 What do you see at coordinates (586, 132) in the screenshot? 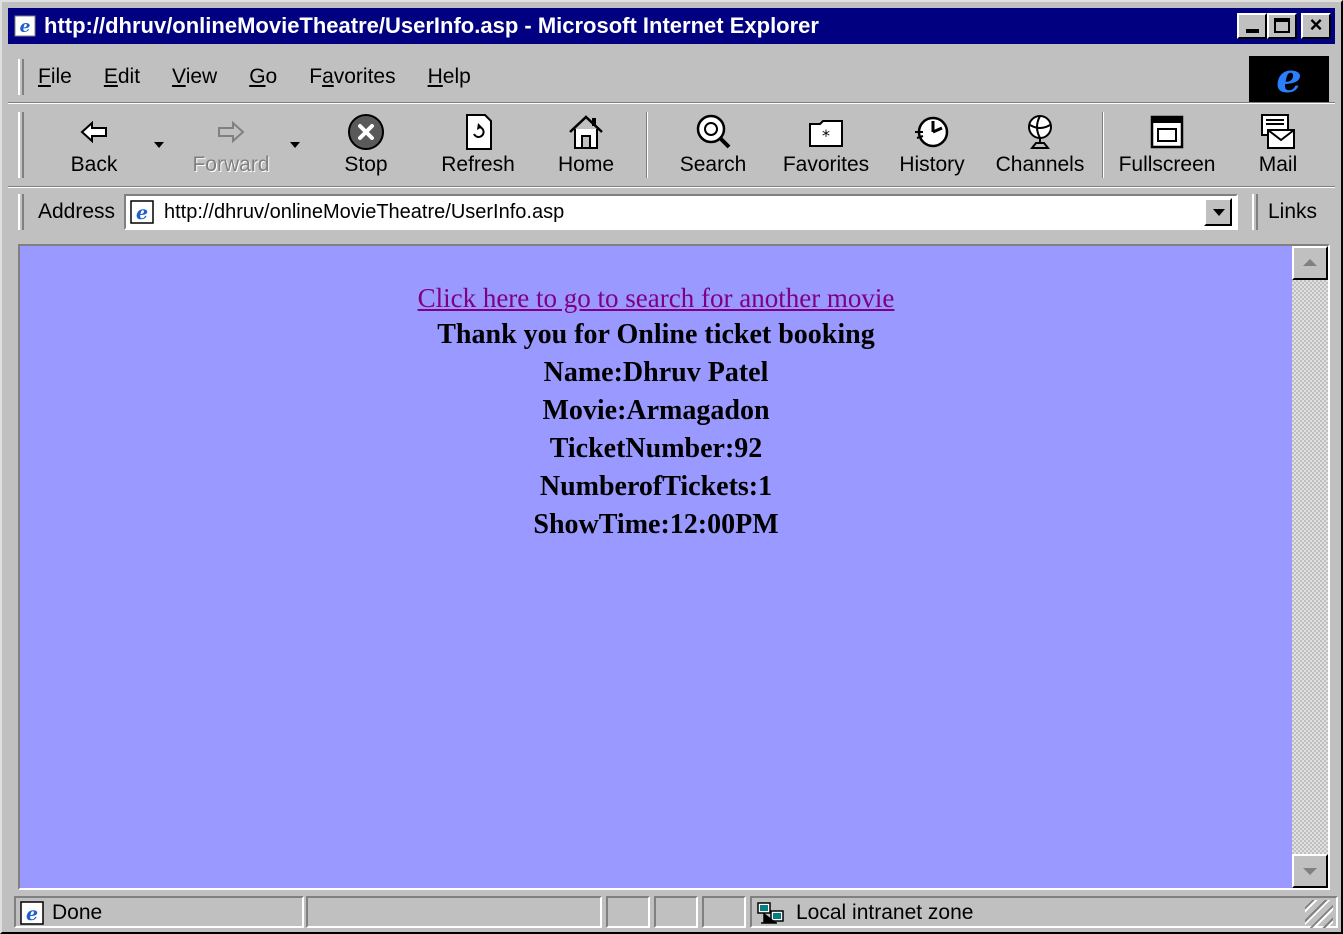
I see `home-icon` at bounding box center [586, 132].